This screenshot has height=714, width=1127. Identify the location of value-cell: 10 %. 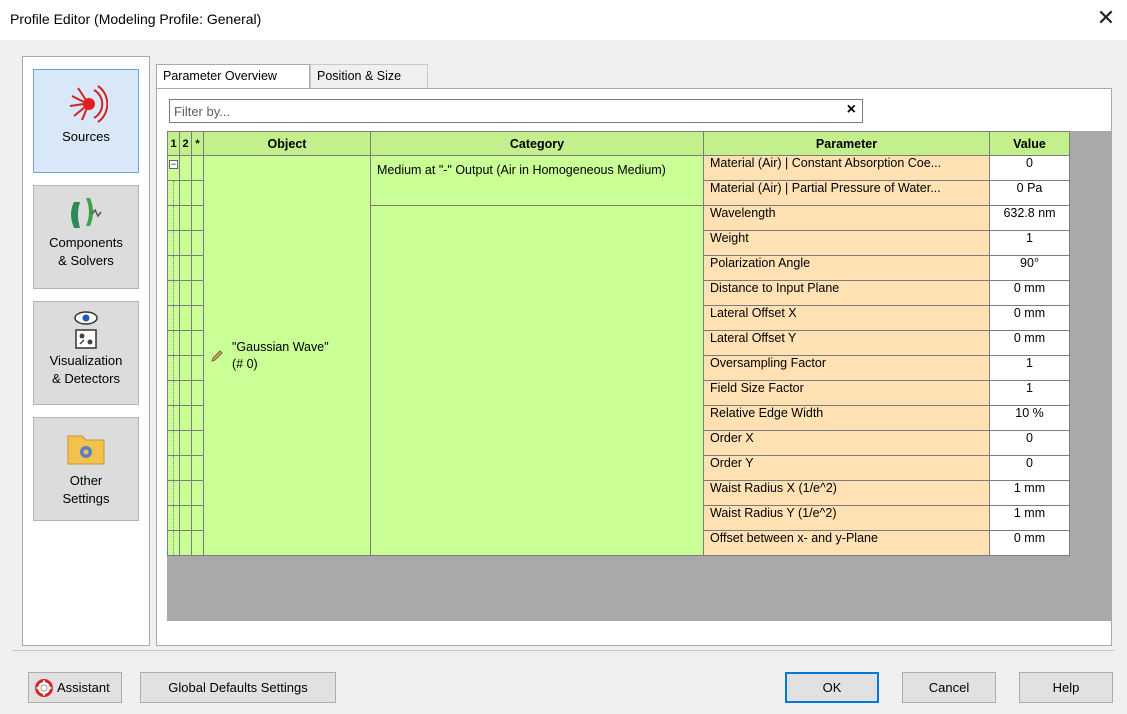
(1029, 418).